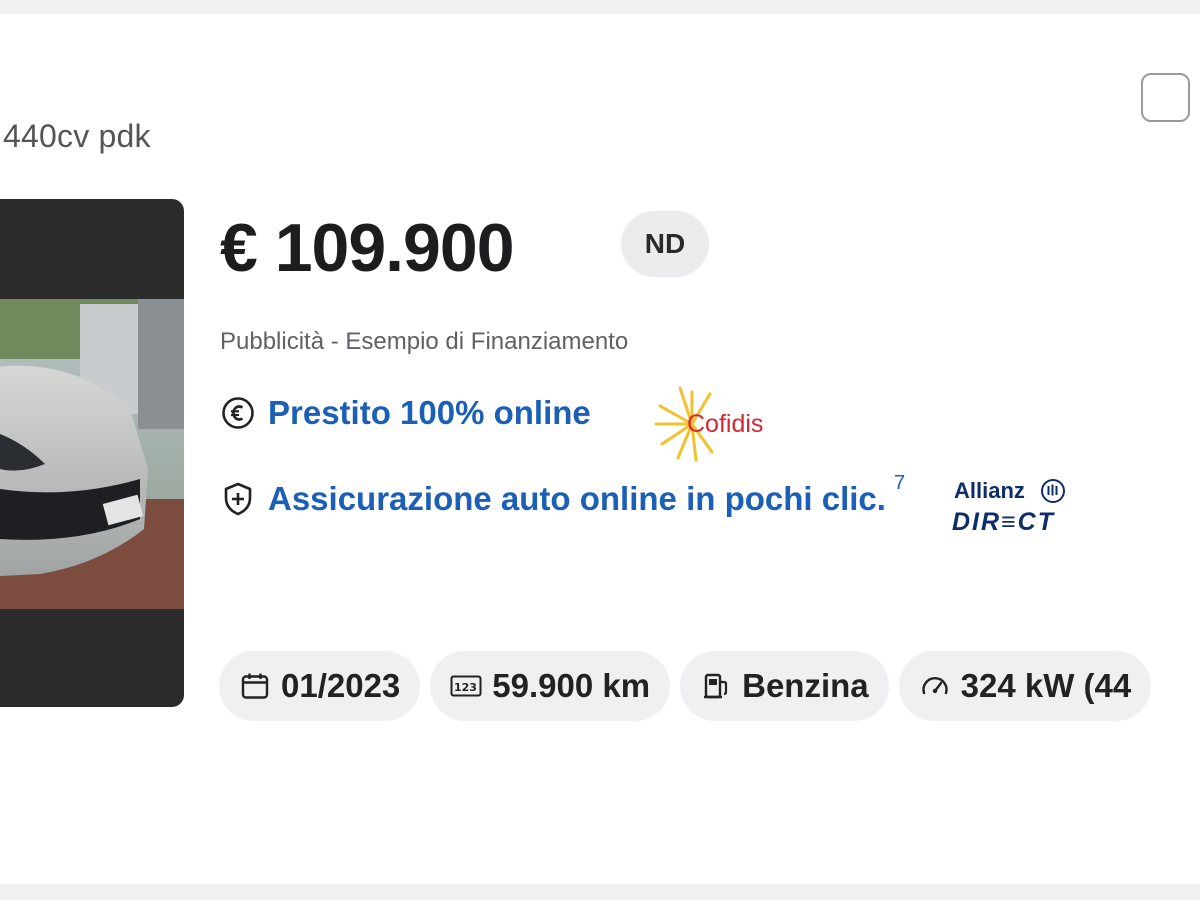 The height and width of the screenshot is (900, 1200). What do you see at coordinates (665, 244) in the screenshot?
I see `price-rating-badge: ND` at bounding box center [665, 244].